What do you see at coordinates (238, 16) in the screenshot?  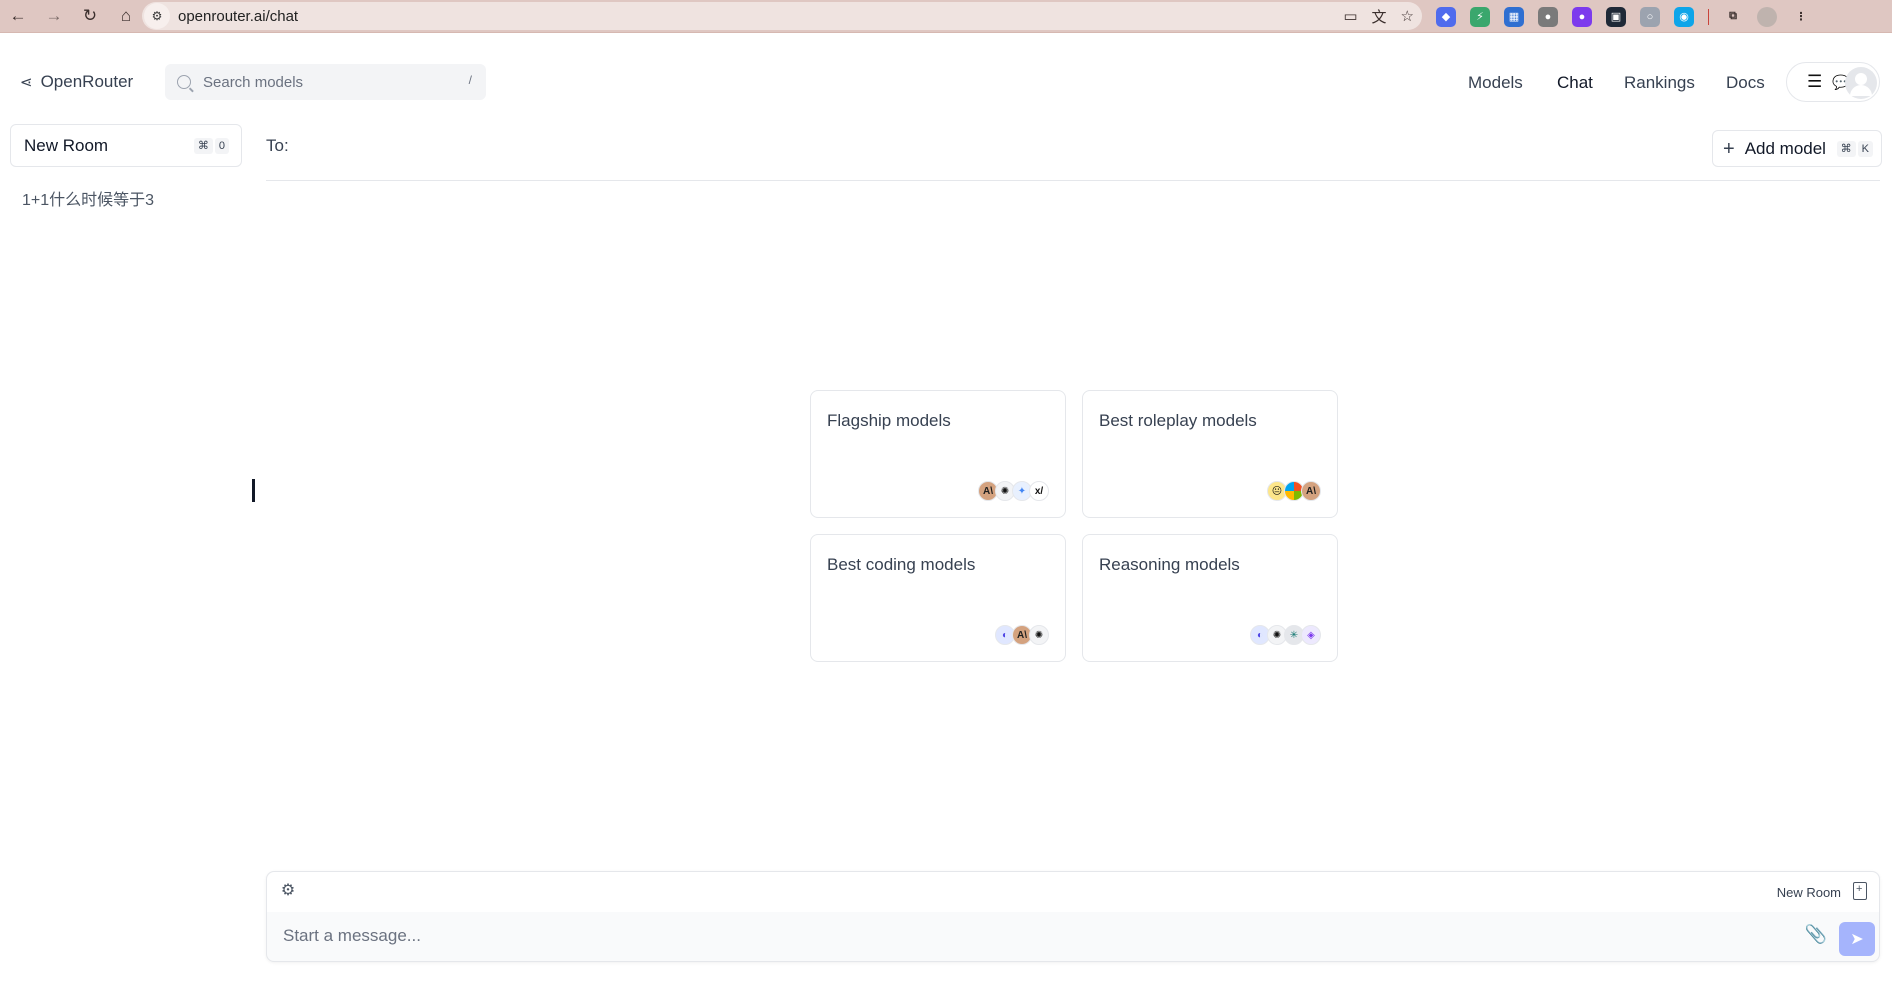 I see `url-text: openrouter.ai/chat` at bounding box center [238, 16].